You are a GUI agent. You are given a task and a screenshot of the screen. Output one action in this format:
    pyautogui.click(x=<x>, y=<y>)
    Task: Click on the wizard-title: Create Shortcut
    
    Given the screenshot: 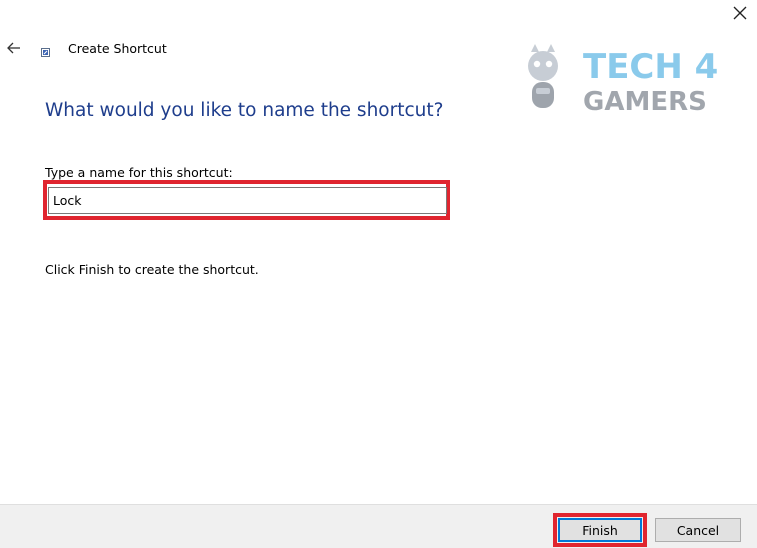 What is the action you would take?
    pyautogui.click(x=117, y=48)
    